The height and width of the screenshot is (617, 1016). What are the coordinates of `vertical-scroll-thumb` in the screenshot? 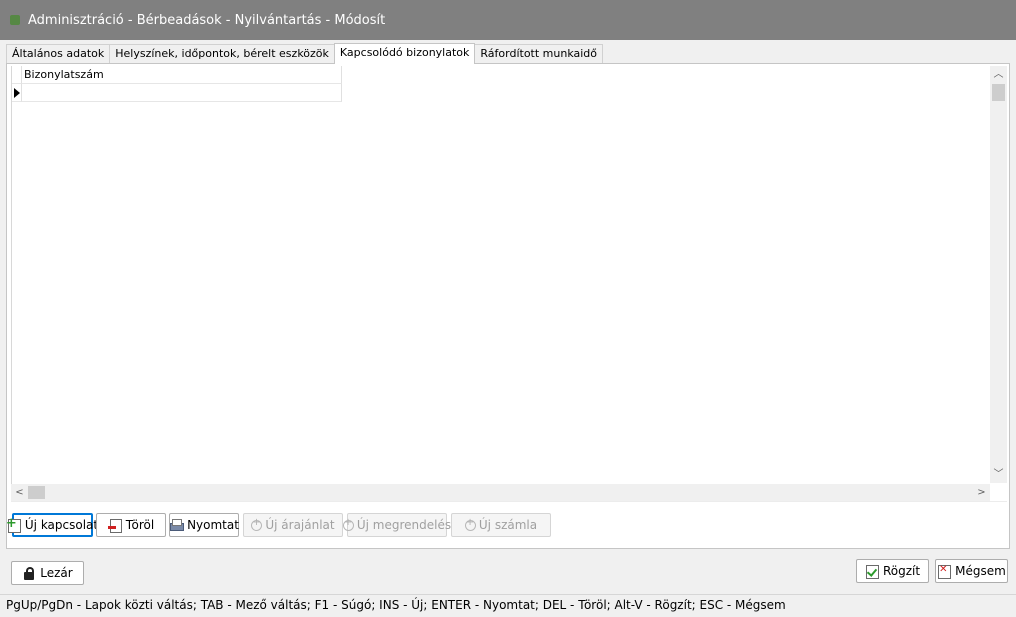 It's located at (998, 92).